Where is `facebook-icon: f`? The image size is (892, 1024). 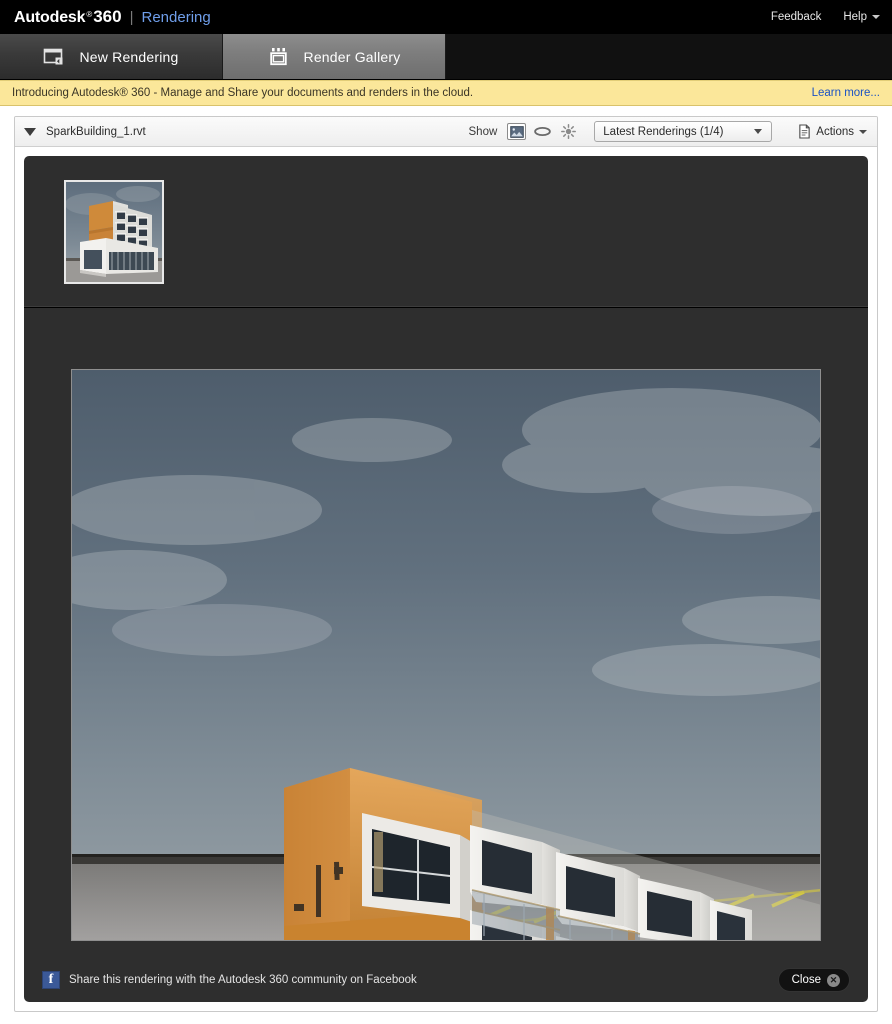 facebook-icon: f is located at coordinates (51, 980).